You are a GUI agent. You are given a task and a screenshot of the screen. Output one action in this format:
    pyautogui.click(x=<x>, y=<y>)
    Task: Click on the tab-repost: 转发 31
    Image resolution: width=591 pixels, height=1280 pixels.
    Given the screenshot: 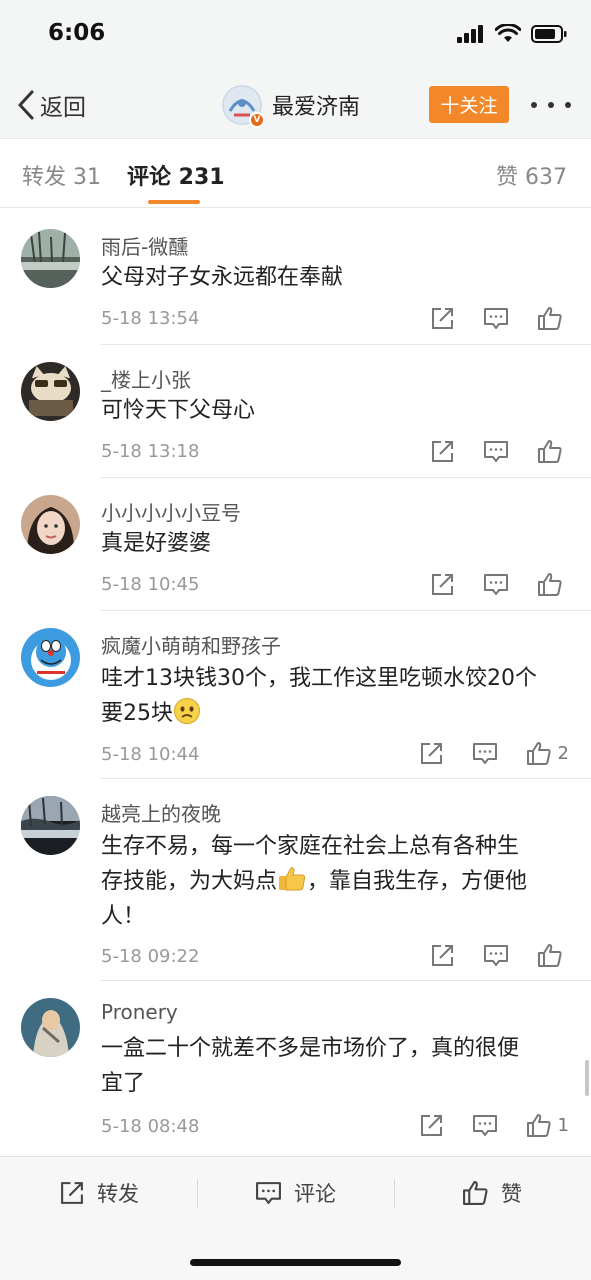 What is the action you would take?
    pyautogui.click(x=61, y=175)
    